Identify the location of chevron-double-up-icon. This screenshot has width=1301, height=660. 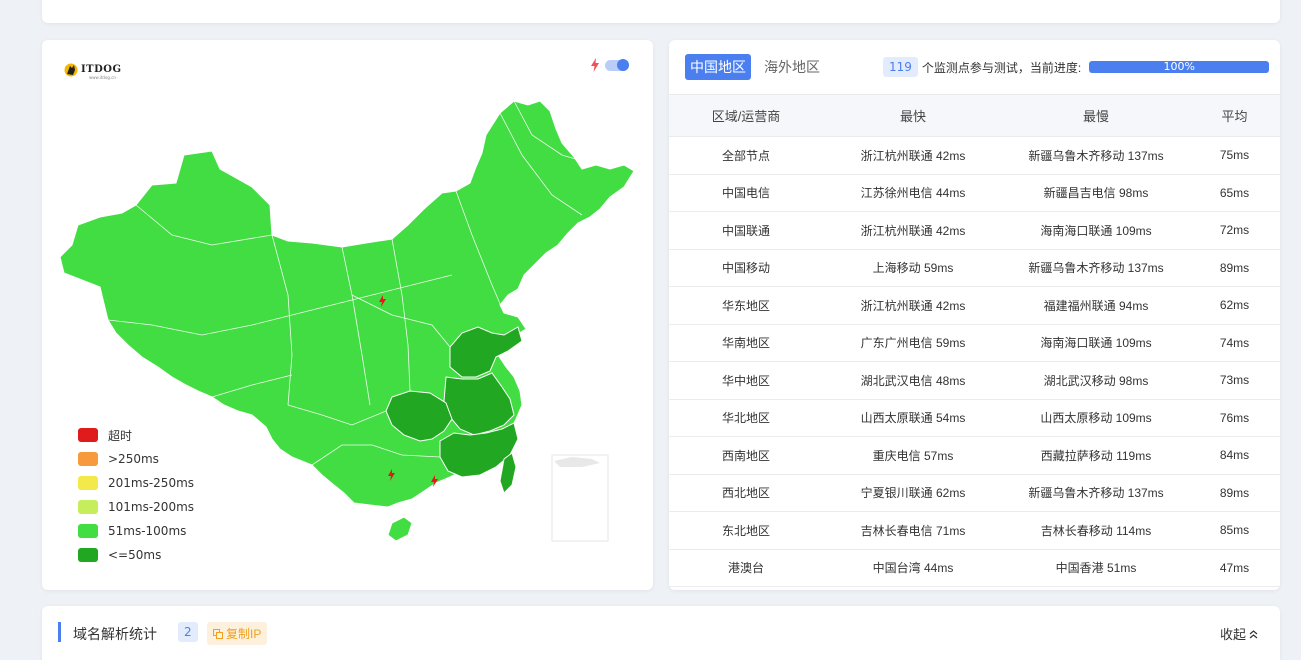
(1253, 633).